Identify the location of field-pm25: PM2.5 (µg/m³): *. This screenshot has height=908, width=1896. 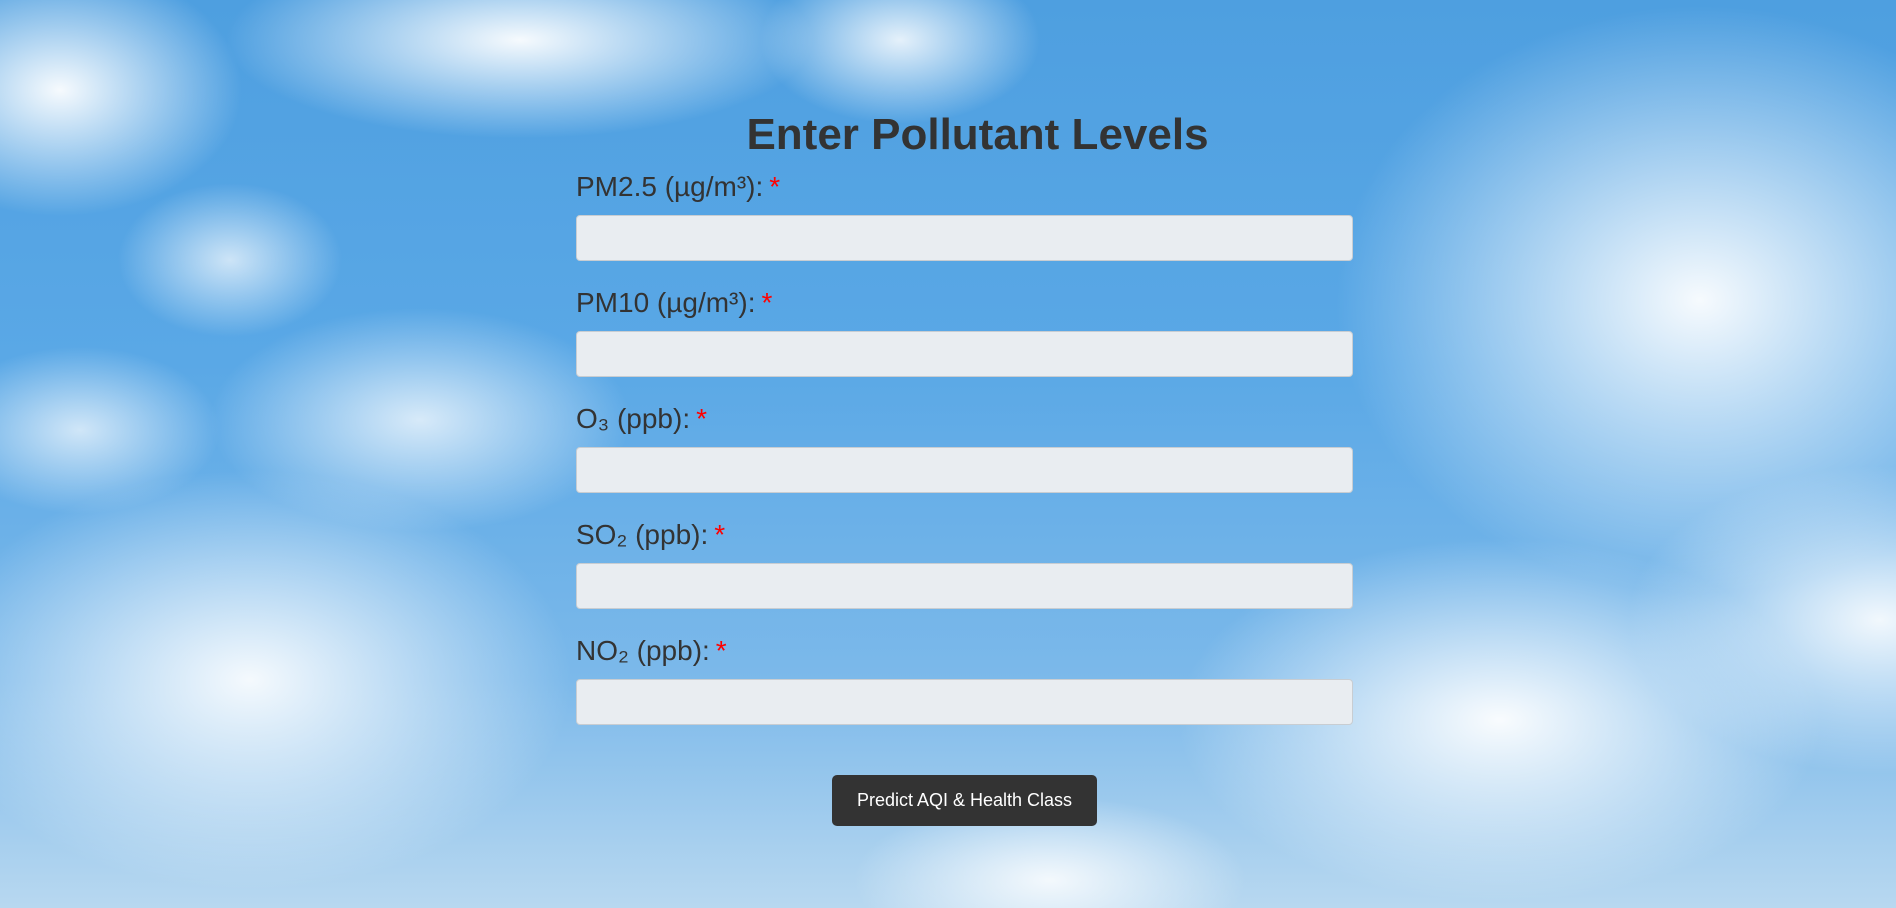
(964, 215).